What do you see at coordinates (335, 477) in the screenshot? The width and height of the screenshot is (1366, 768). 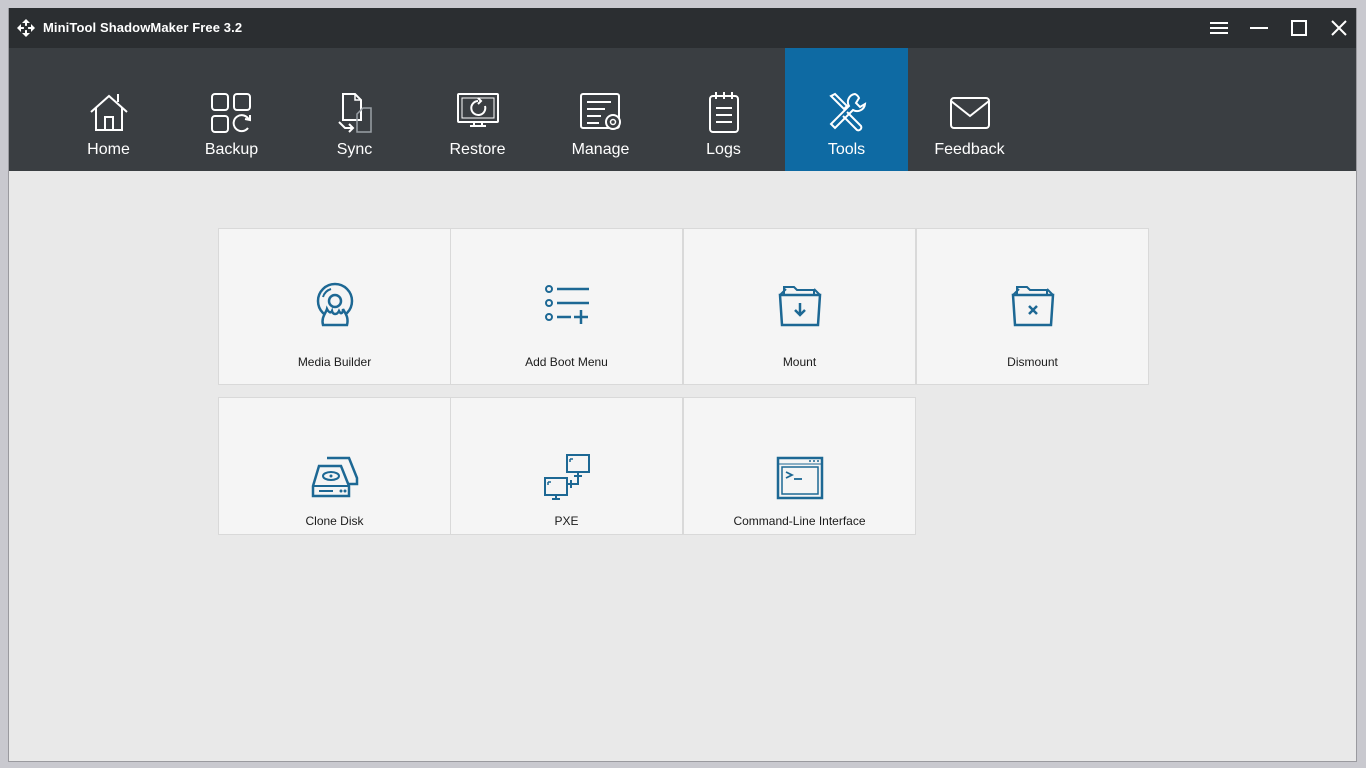 I see `clone-disk-icon` at bounding box center [335, 477].